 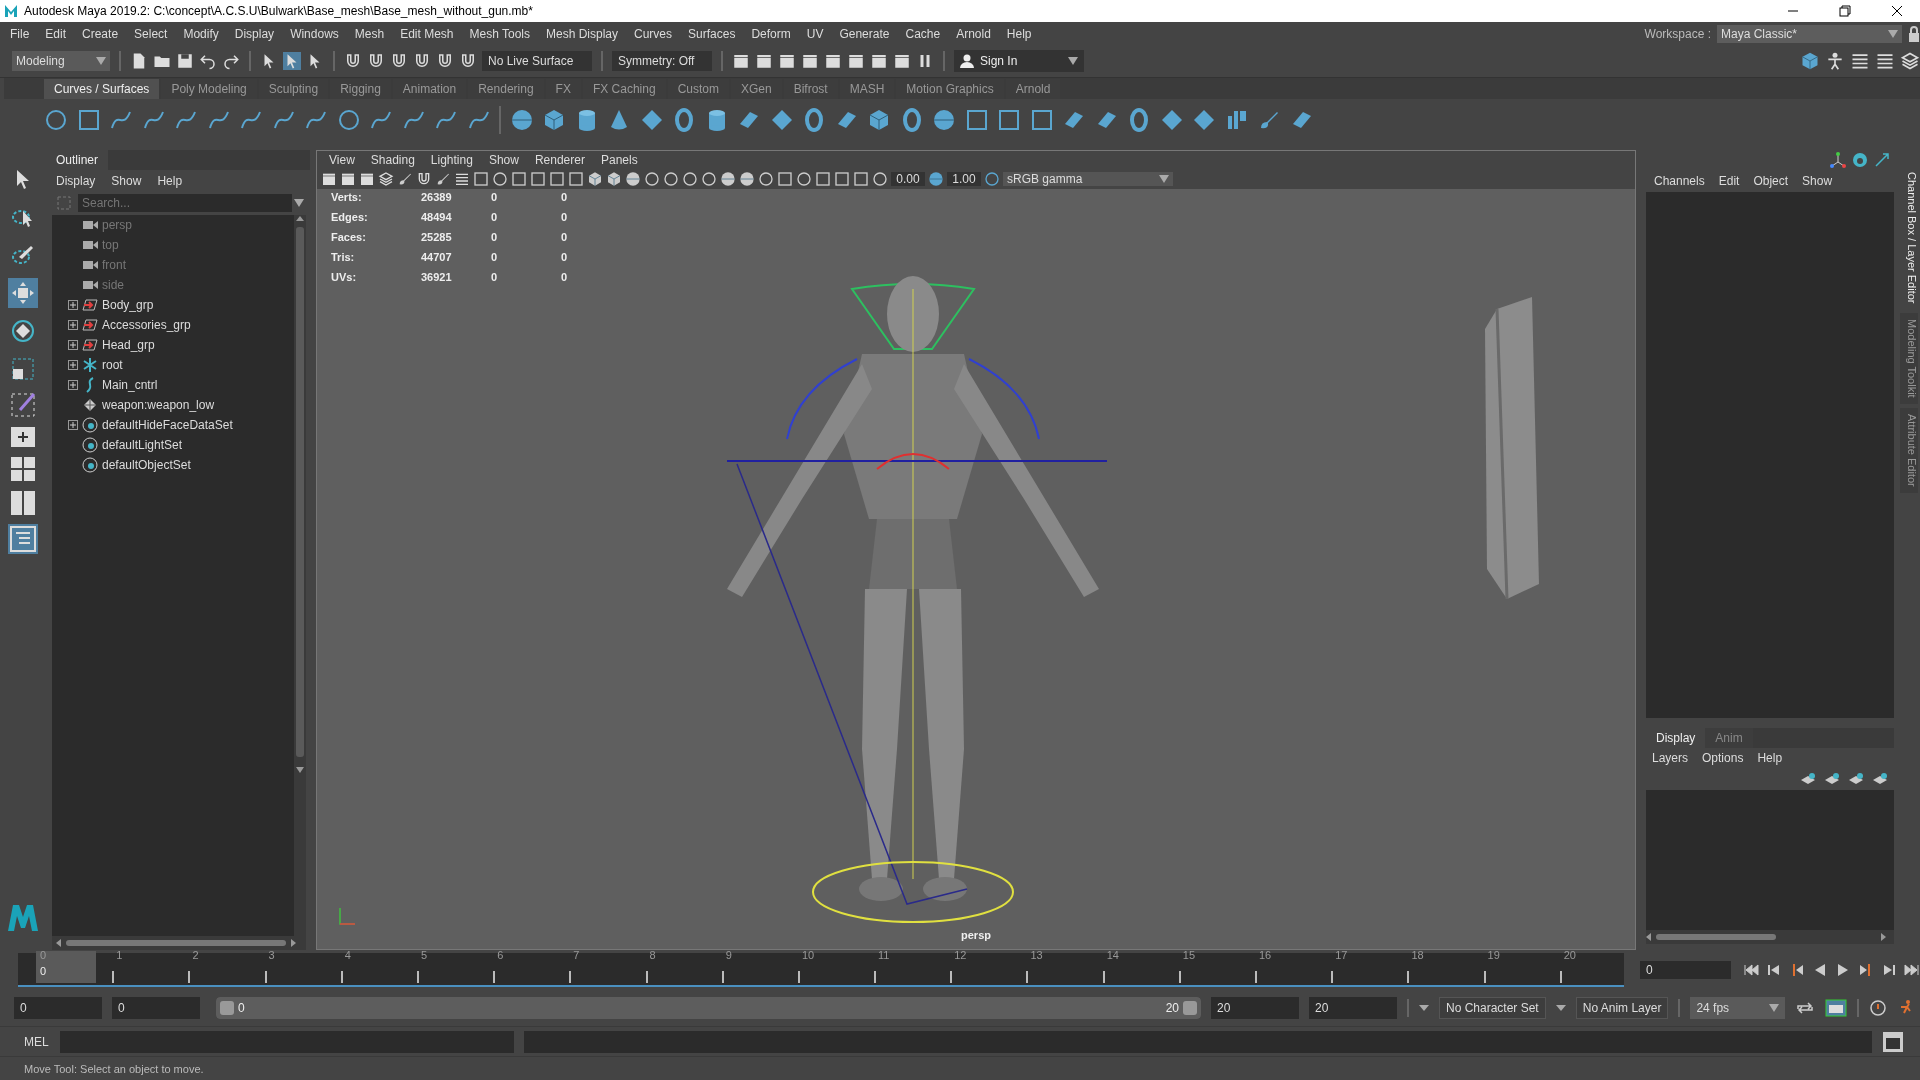 I want to click on paint-select-icon, so click(x=23, y=255).